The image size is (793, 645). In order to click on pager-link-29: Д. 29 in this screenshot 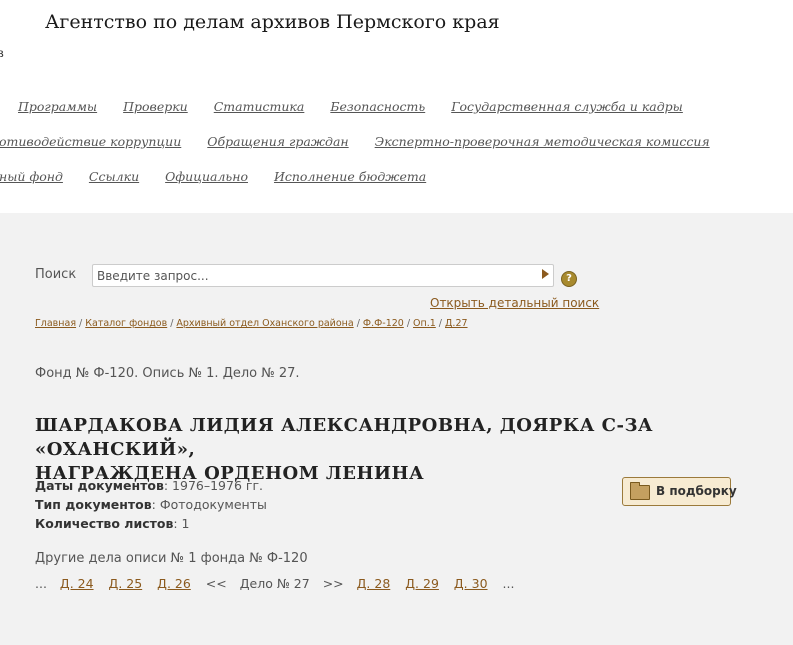, I will do `click(422, 583)`.